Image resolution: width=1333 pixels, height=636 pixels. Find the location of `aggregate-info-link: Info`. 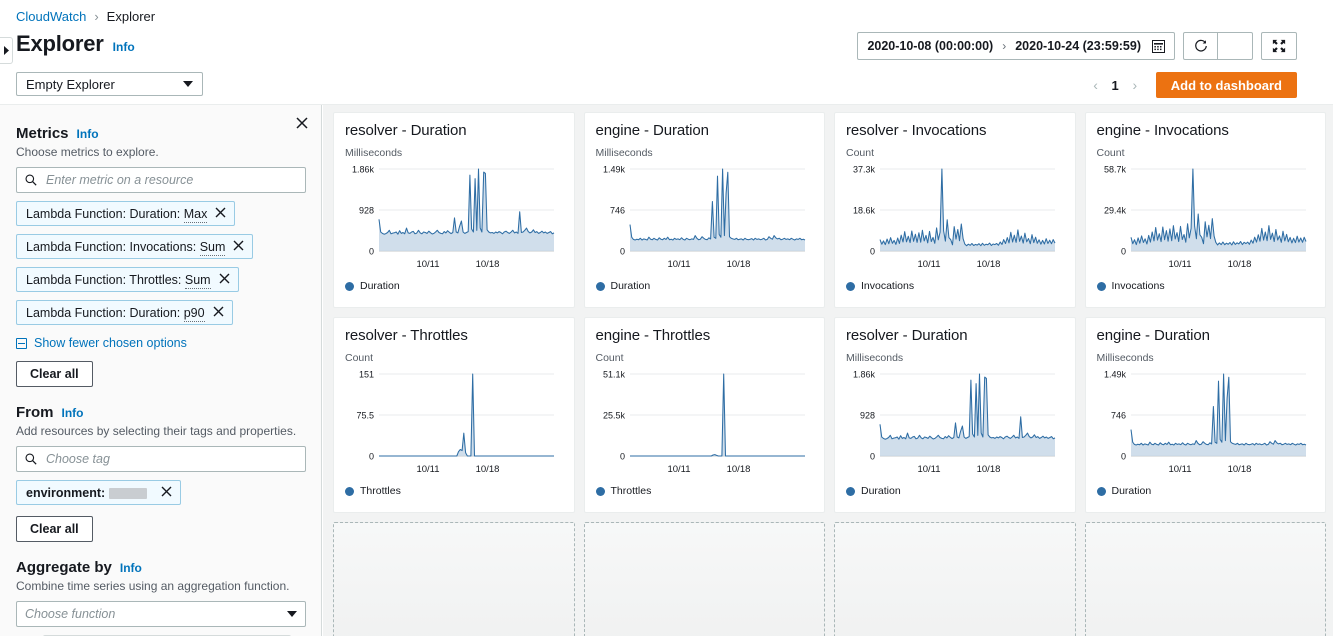

aggregate-info-link: Info is located at coordinates (131, 568).